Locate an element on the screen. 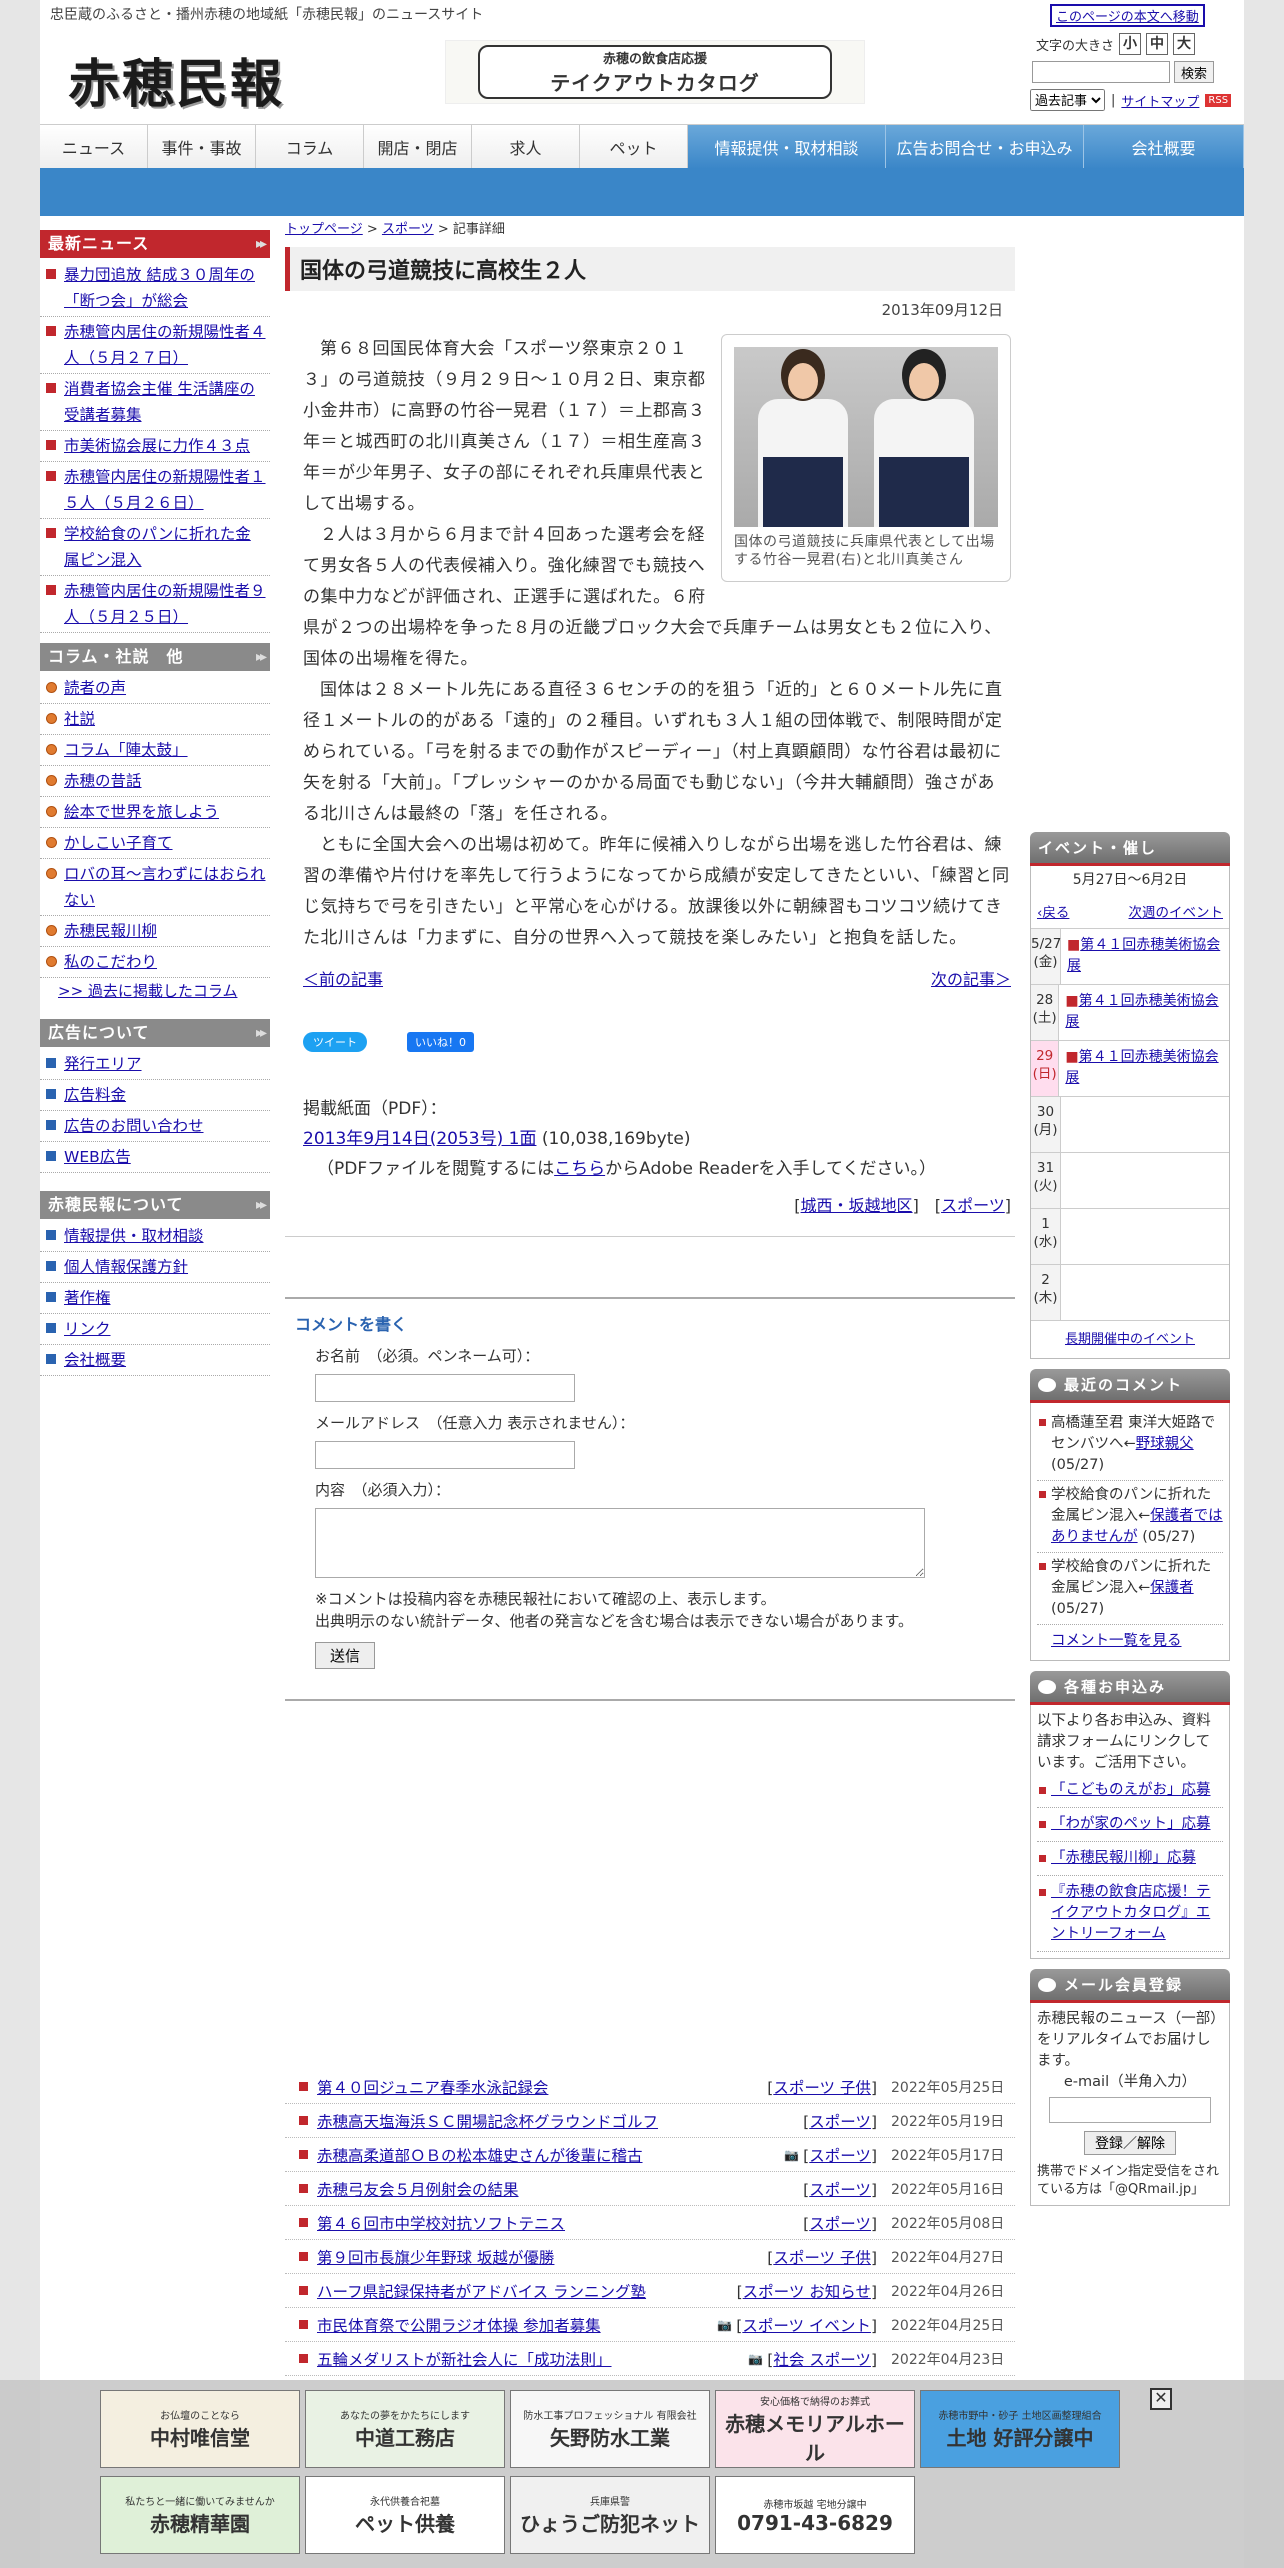  nav-shops: 開店・閉店 is located at coordinates (418, 147).